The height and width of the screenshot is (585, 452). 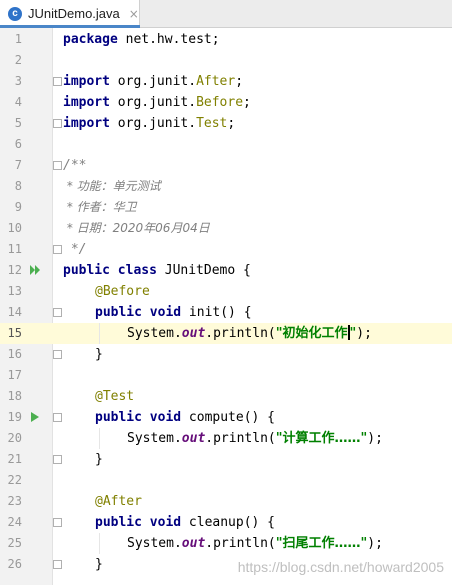 I want to click on line-number: 14, so click(x=14, y=312).